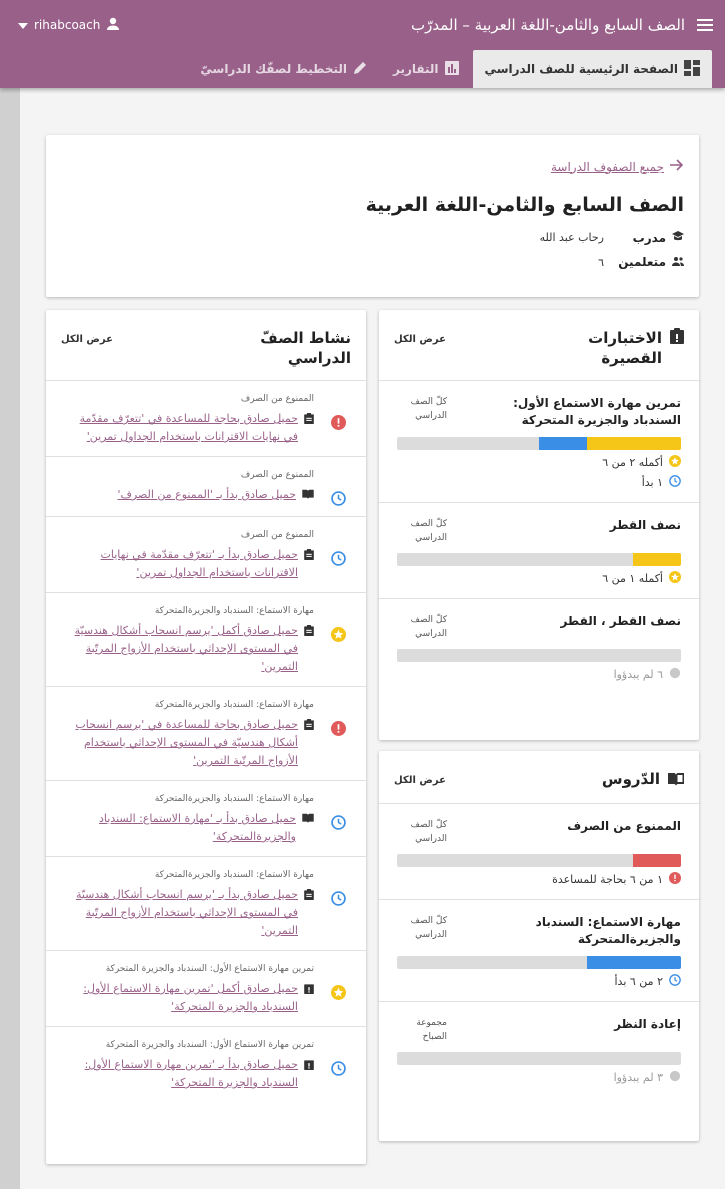 The width and height of the screenshot is (725, 1189). I want to click on book-icon, so click(676, 780).